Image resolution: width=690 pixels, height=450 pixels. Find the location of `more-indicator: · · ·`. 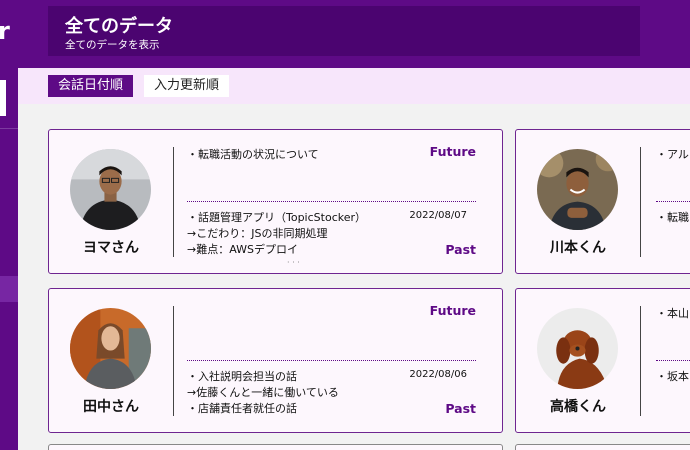

more-indicator: · · · is located at coordinates (293, 262).